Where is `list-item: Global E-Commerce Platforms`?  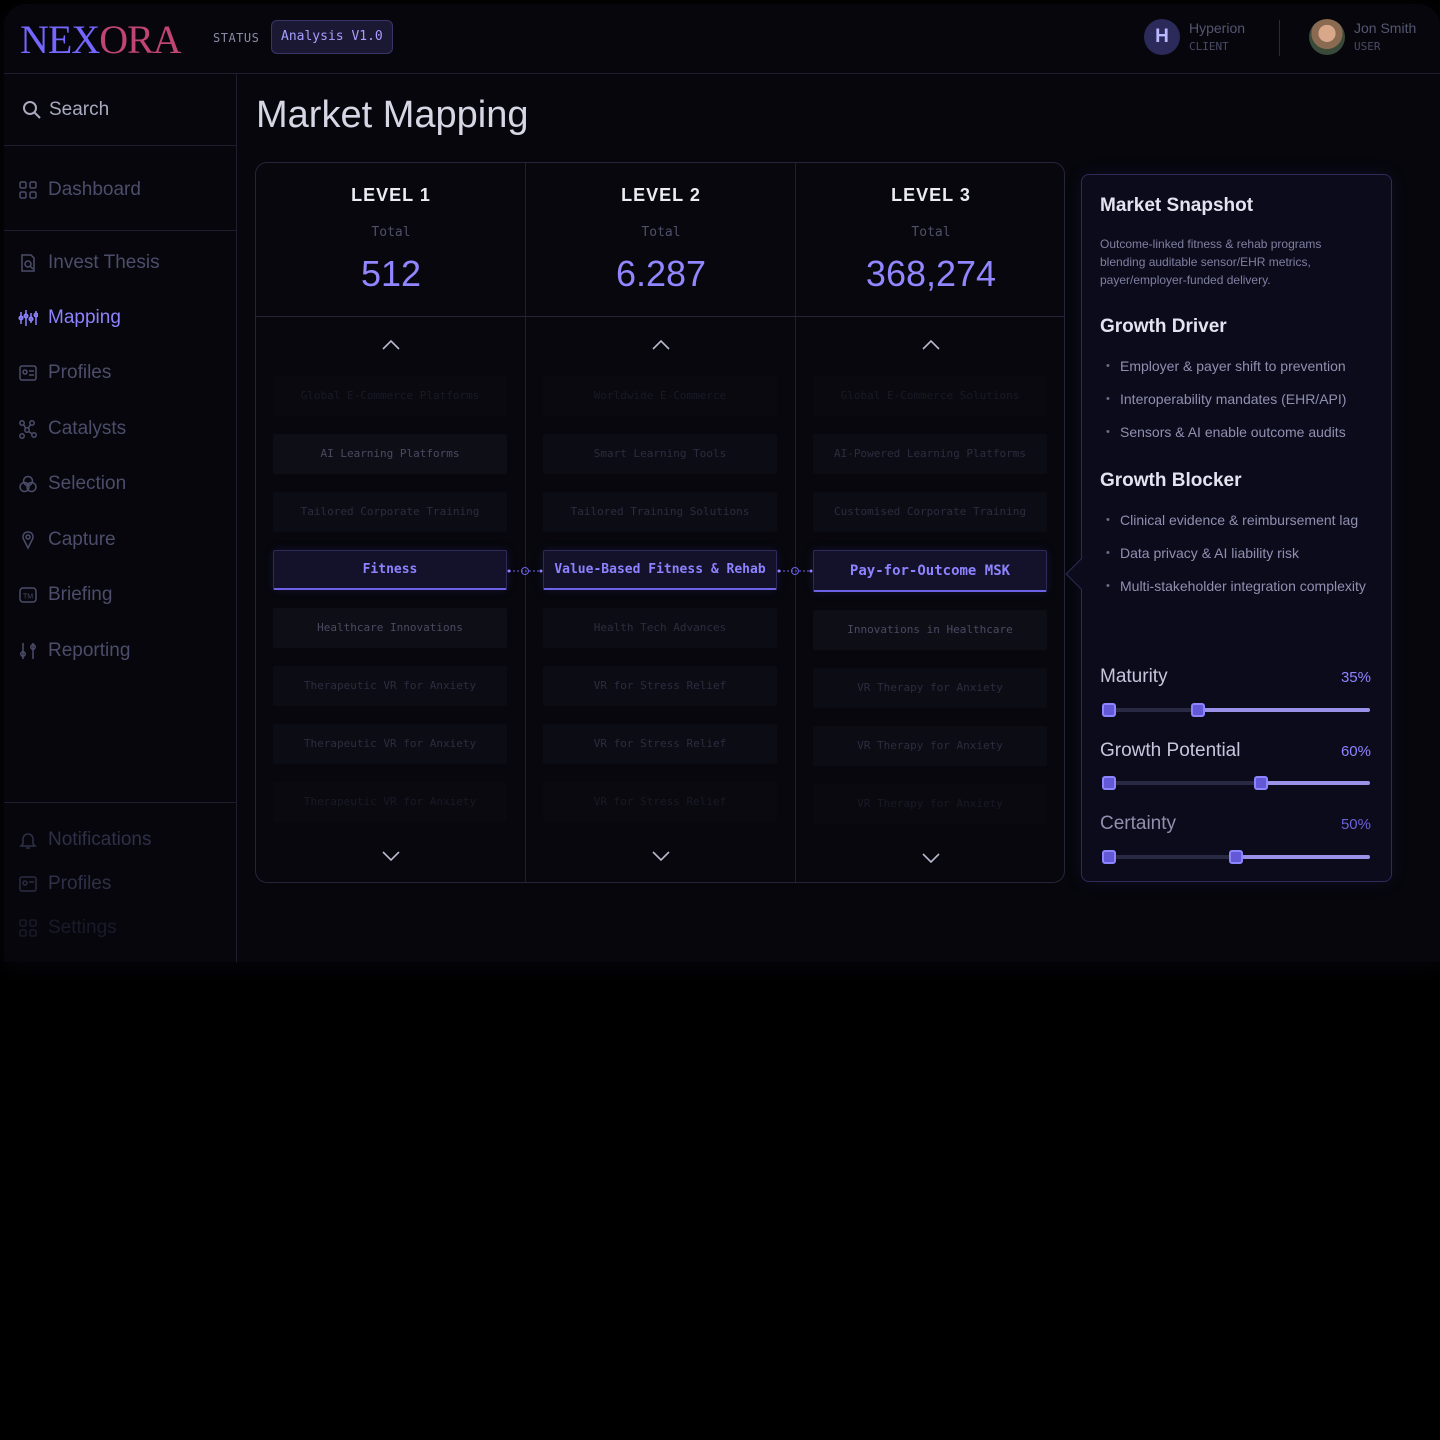
list-item: Global E-Commerce Platforms is located at coordinates (390, 396).